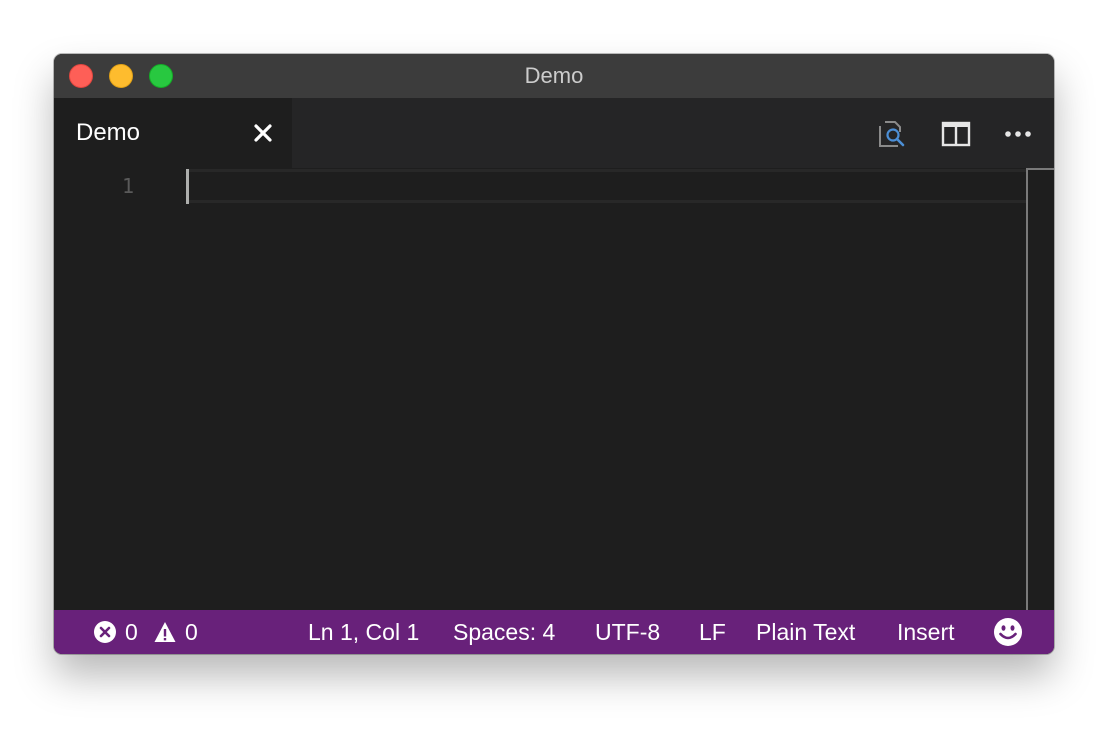 This screenshot has width=1108, height=755. Describe the element at coordinates (105, 632) in the screenshot. I see `error-icon` at that location.